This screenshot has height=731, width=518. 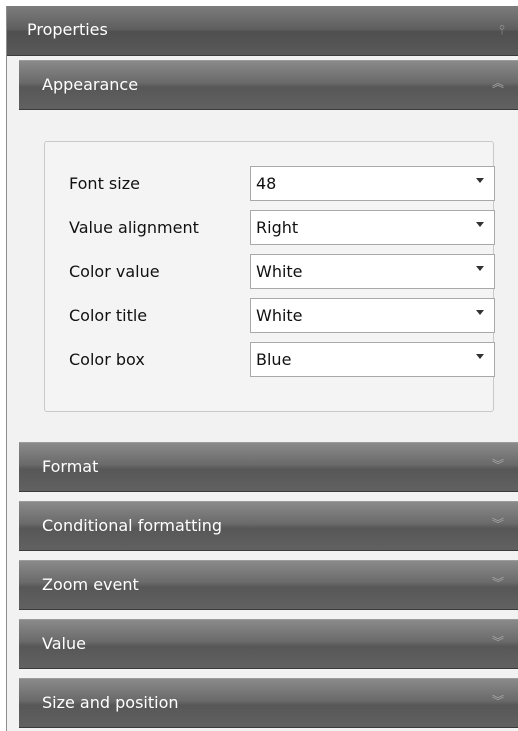 What do you see at coordinates (114, 271) in the screenshot?
I see `field-label: Color value` at bounding box center [114, 271].